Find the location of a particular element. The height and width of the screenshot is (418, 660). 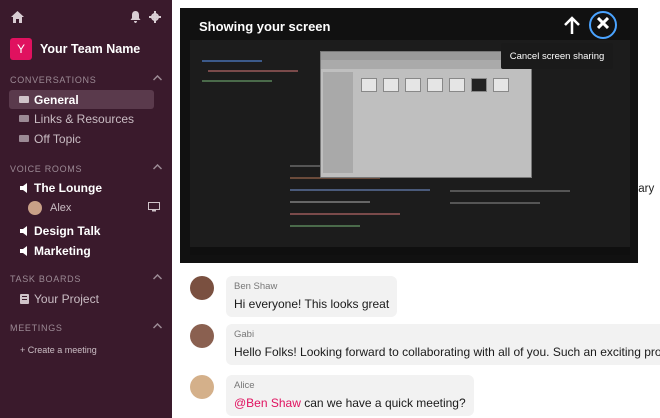

cancel-share-tooltip: Cancel screen sharing is located at coordinates (557, 56).